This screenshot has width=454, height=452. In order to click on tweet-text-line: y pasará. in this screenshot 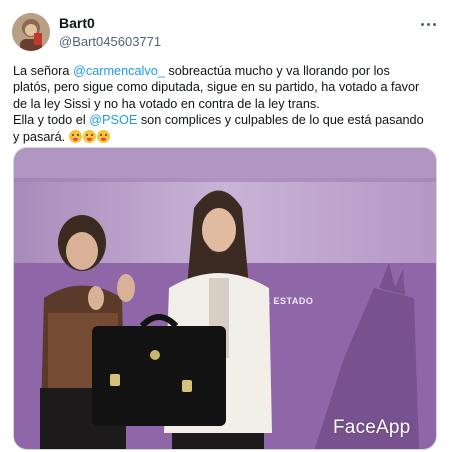, I will do `click(228, 137)`.